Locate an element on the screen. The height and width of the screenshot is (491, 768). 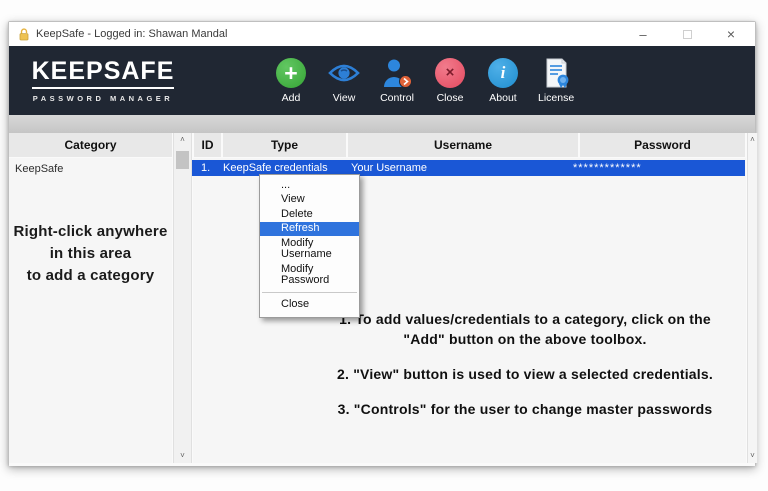
view-button: View is located at coordinates (344, 81).